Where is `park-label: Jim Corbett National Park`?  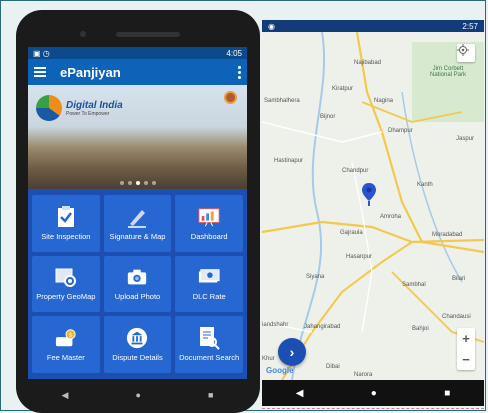
park-label: Jim Corbett National Park is located at coordinates (448, 72).